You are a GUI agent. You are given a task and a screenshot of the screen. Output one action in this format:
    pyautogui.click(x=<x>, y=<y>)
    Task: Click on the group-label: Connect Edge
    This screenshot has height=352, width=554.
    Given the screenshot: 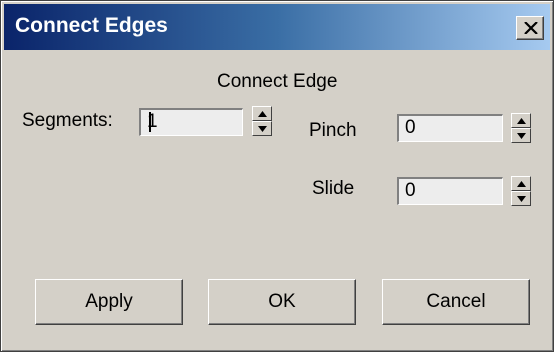 What is the action you would take?
    pyautogui.click(x=277, y=81)
    